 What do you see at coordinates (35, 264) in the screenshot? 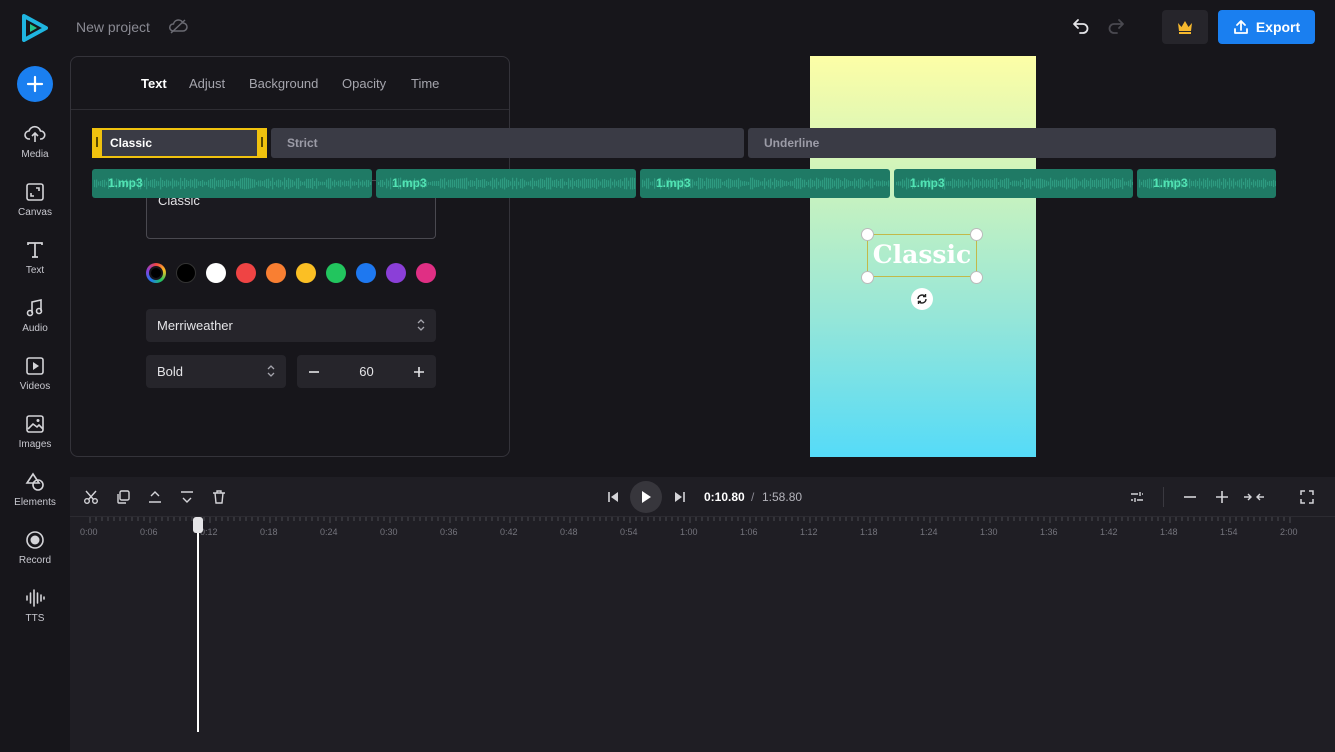
I see `sidebar-item-text: Text` at bounding box center [35, 264].